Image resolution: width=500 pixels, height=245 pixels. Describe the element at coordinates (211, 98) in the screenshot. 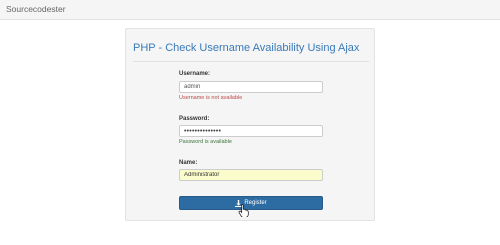

I see `username-error-message: Username is not available` at that location.